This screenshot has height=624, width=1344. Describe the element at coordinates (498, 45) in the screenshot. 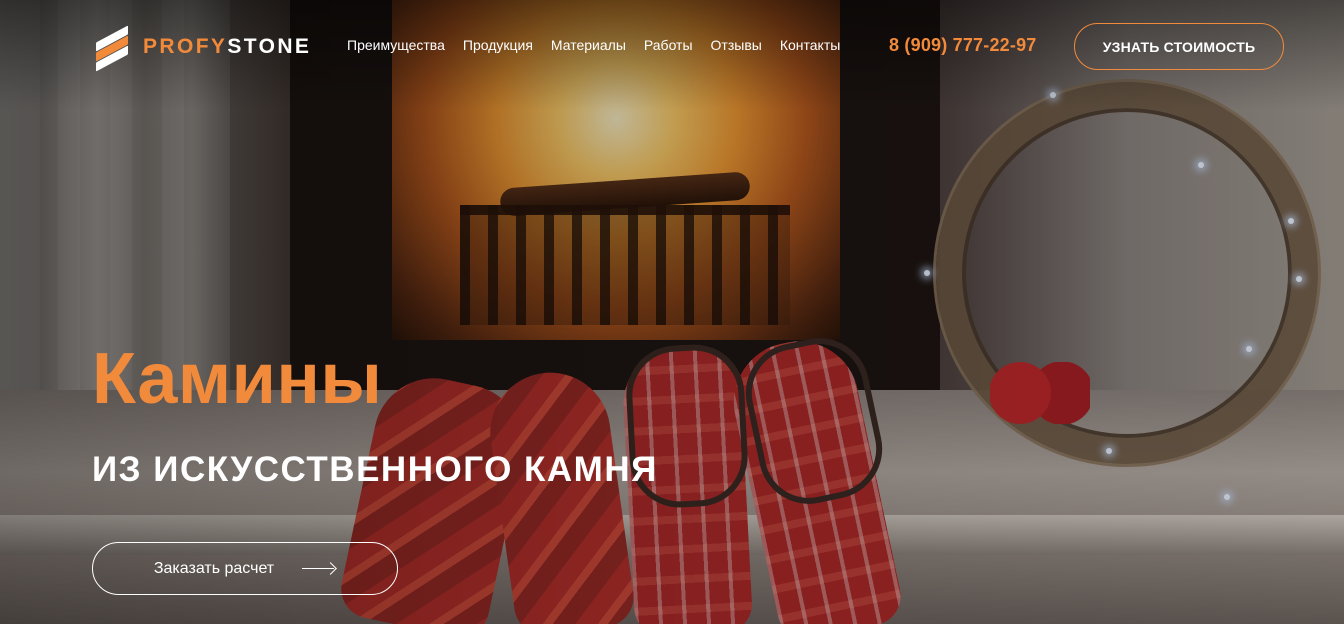

I see `nav-item-products: Продукция` at that location.